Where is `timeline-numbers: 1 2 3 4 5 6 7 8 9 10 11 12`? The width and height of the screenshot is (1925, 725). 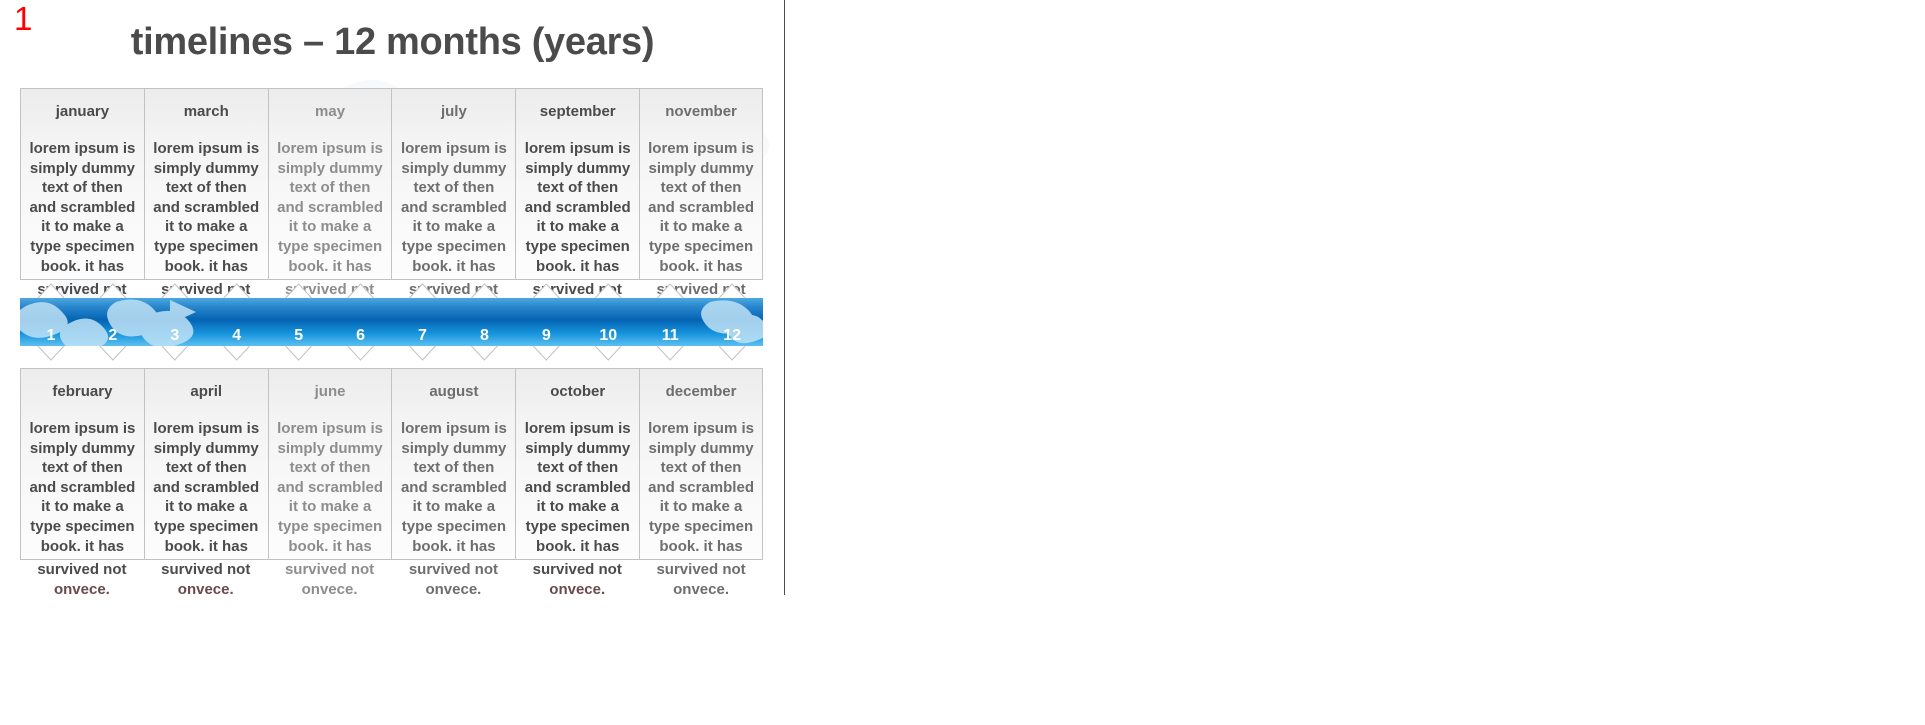 timeline-numbers: 1 2 3 4 5 6 7 8 9 10 11 12 is located at coordinates (391, 322).